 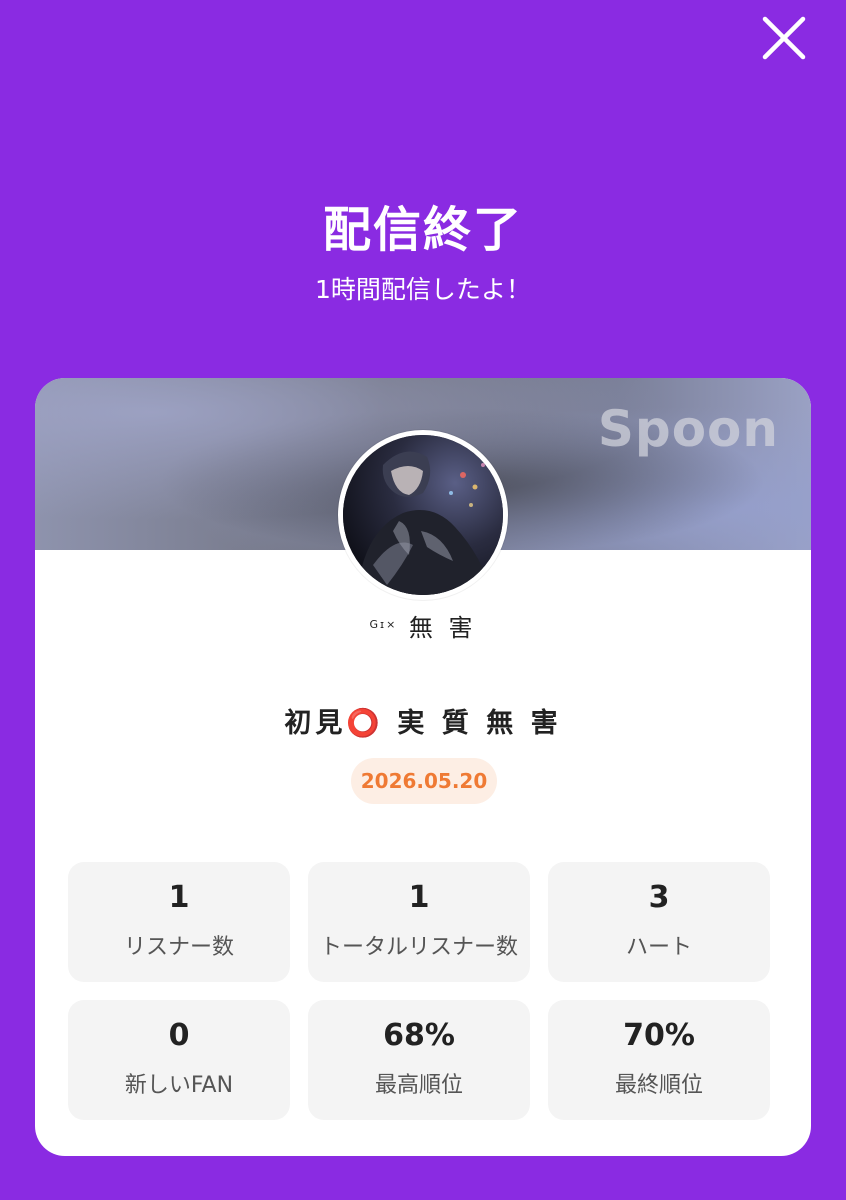 What do you see at coordinates (659, 1035) in the screenshot?
I see `stat-value: 70%` at bounding box center [659, 1035].